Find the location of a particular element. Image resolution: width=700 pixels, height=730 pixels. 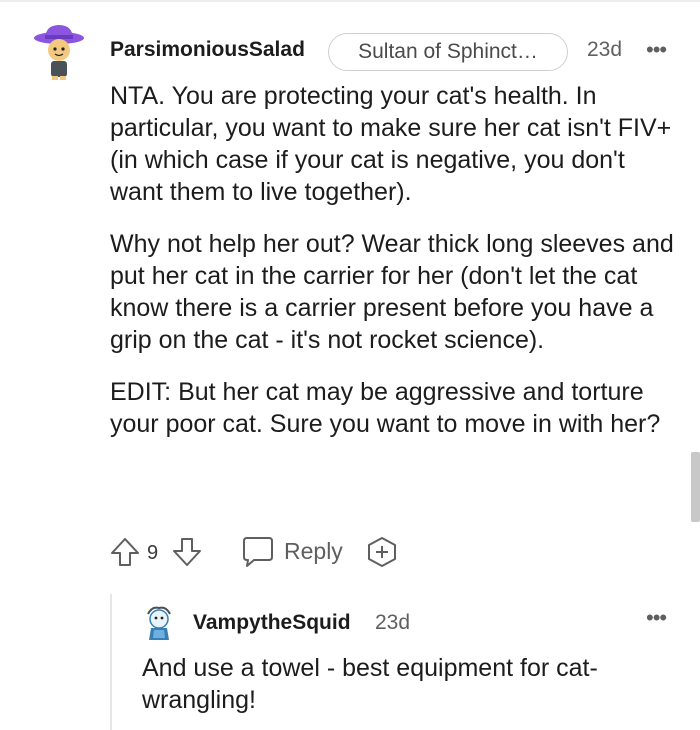

thread-line is located at coordinates (111, 662).